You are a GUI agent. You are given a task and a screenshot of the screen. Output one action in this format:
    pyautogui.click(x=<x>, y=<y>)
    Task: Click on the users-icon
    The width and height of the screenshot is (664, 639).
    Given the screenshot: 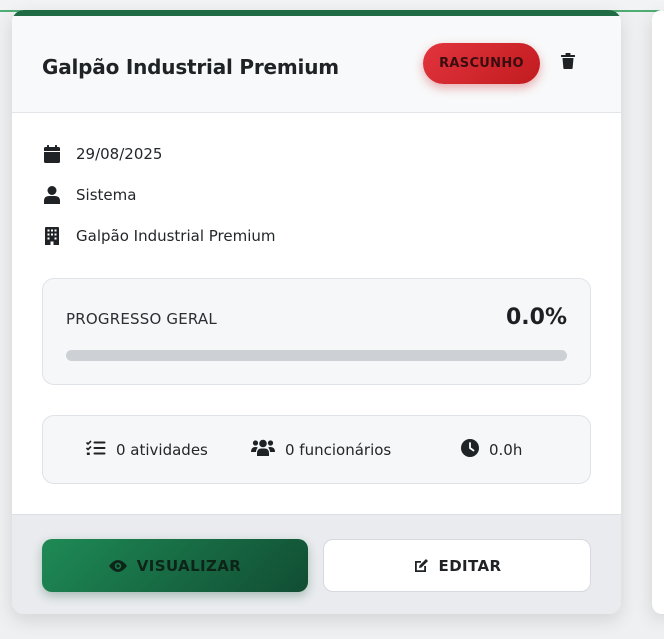 What is the action you would take?
    pyautogui.click(x=263, y=449)
    